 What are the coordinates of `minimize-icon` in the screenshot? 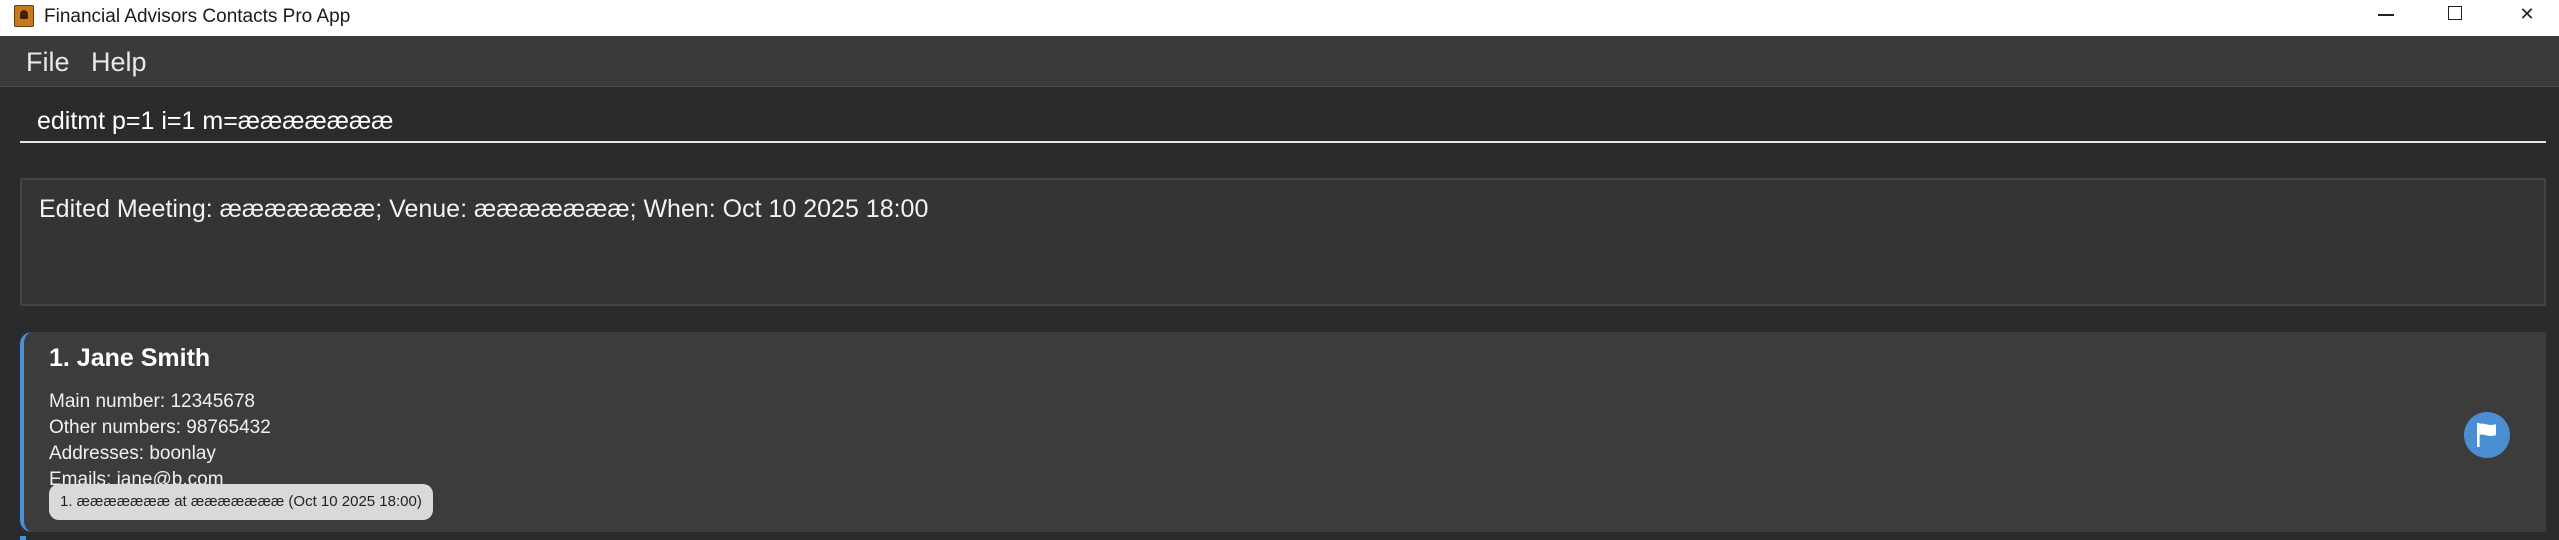 It's located at (2386, 15).